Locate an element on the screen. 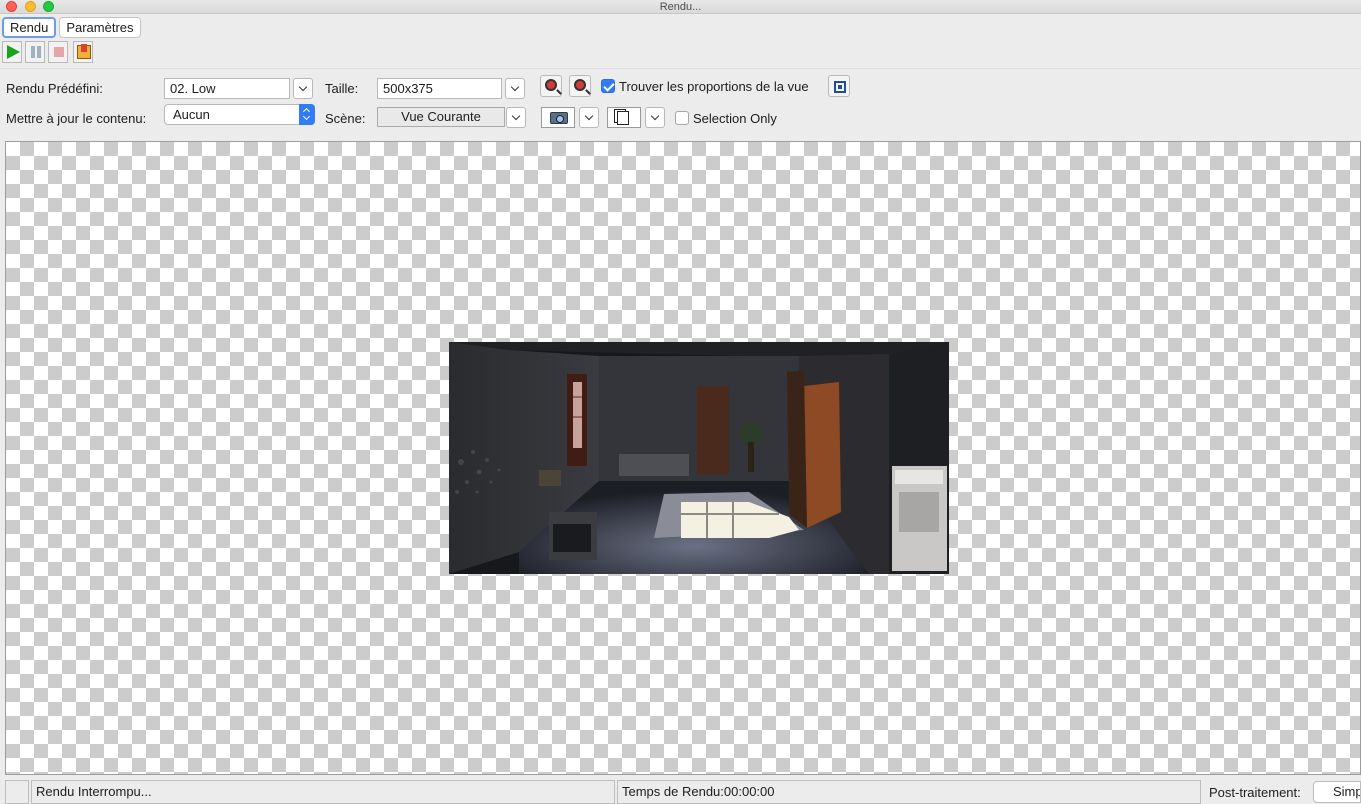 This screenshot has width=1361, height=804. fit-view-button is located at coordinates (839, 86).